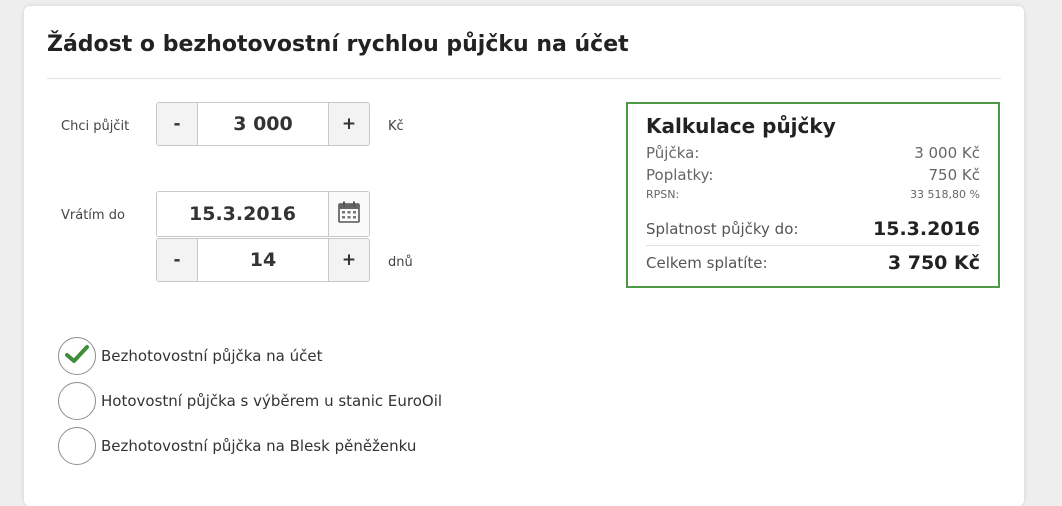 Image resolution: width=1062 pixels, height=506 pixels. I want to click on total-row: Celkem splatíte: 3 750 Kč, so click(813, 263).